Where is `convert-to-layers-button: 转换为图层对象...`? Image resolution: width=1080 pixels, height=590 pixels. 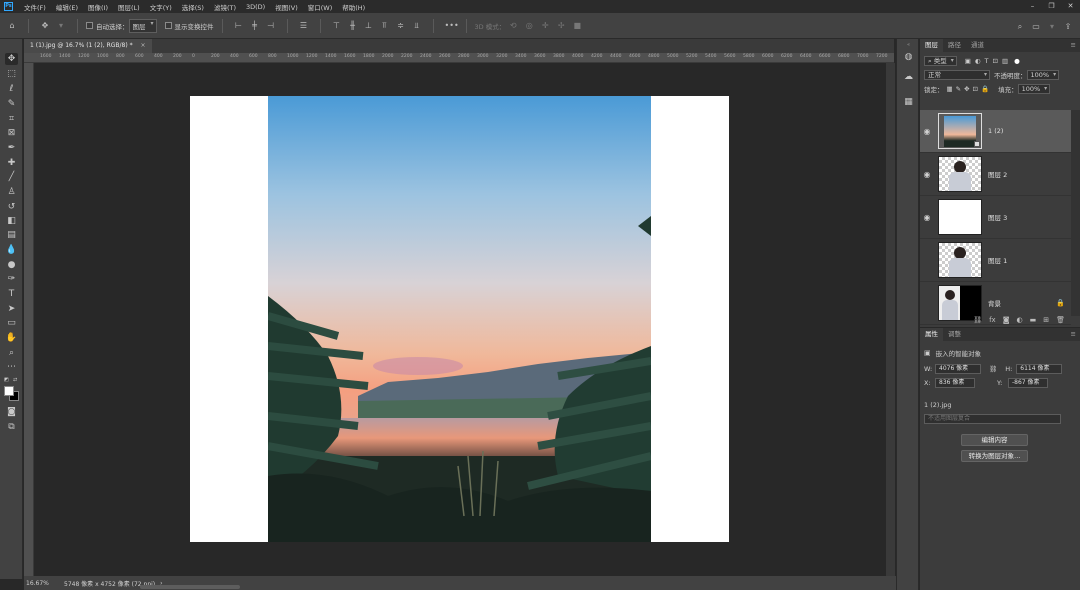
convert-to-layers-button: 转换为图层对象... is located at coordinates (994, 456).